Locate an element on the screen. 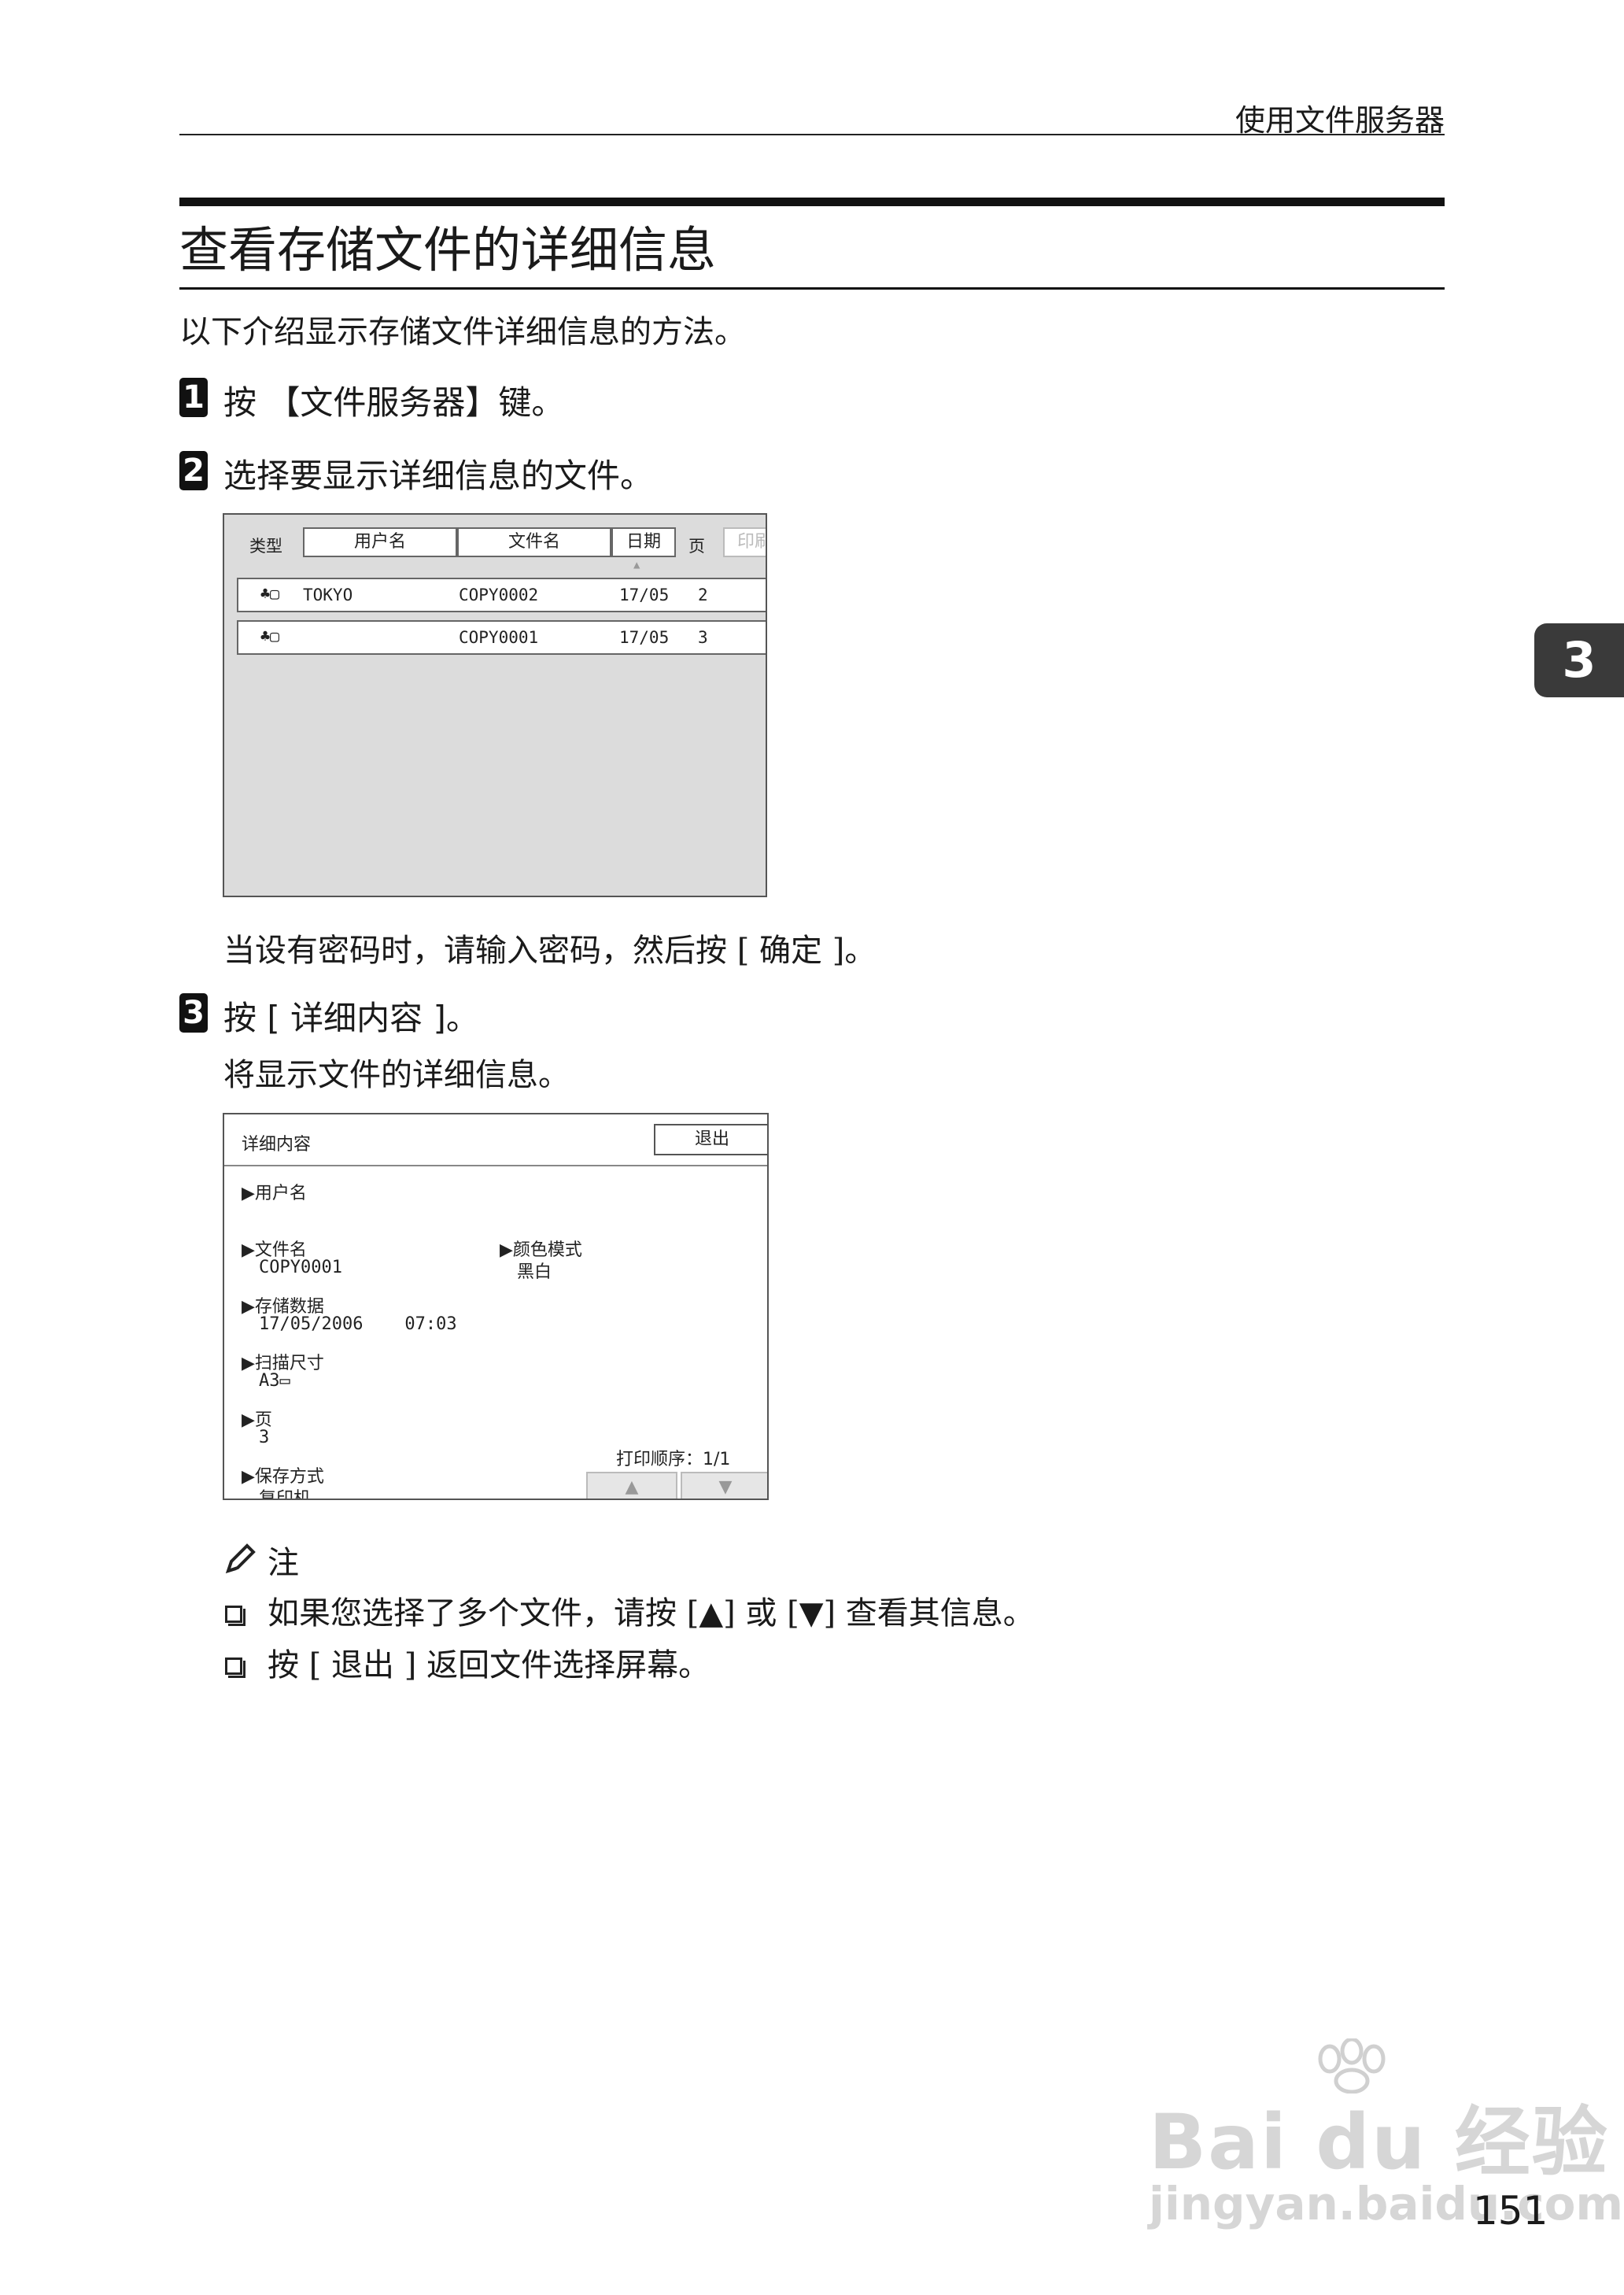  note-heading: 注 is located at coordinates (283, 1563).